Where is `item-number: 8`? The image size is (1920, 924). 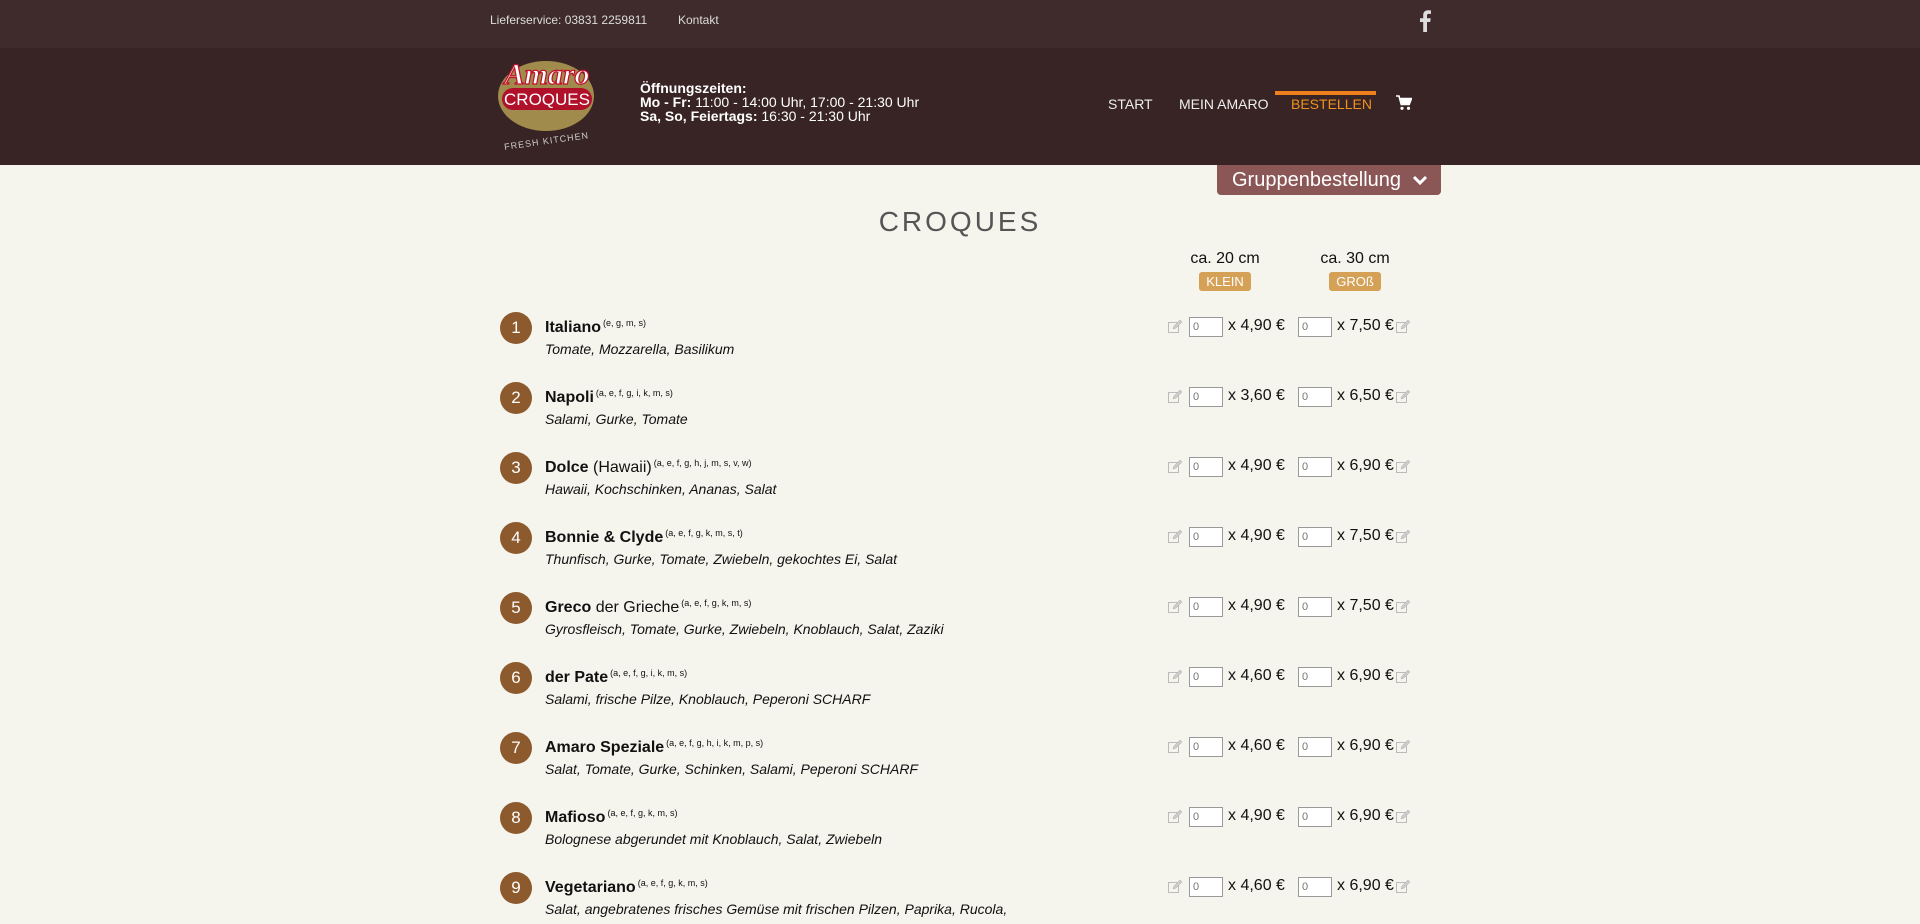 item-number: 8 is located at coordinates (516, 818).